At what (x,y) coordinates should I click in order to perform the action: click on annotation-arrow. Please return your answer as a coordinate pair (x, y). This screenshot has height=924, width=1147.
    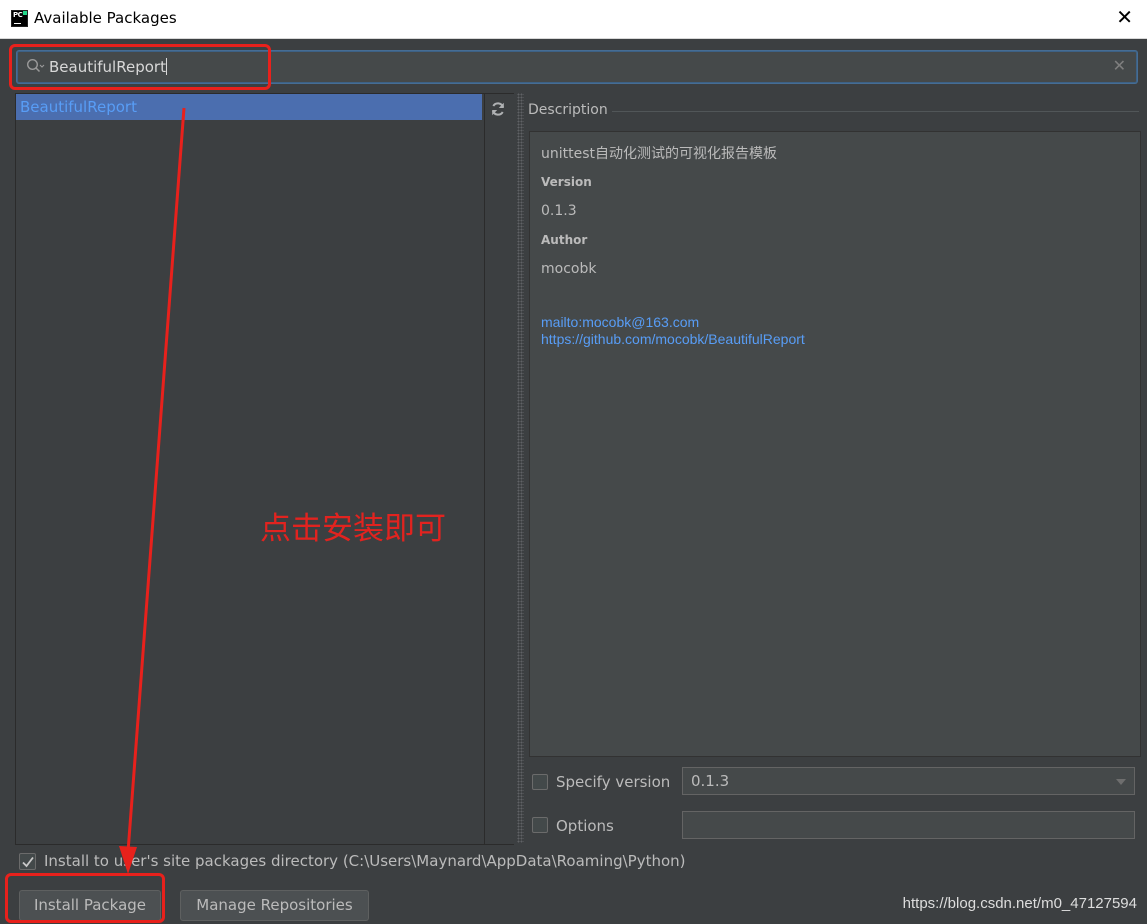
    Looking at the image, I should click on (152, 490).